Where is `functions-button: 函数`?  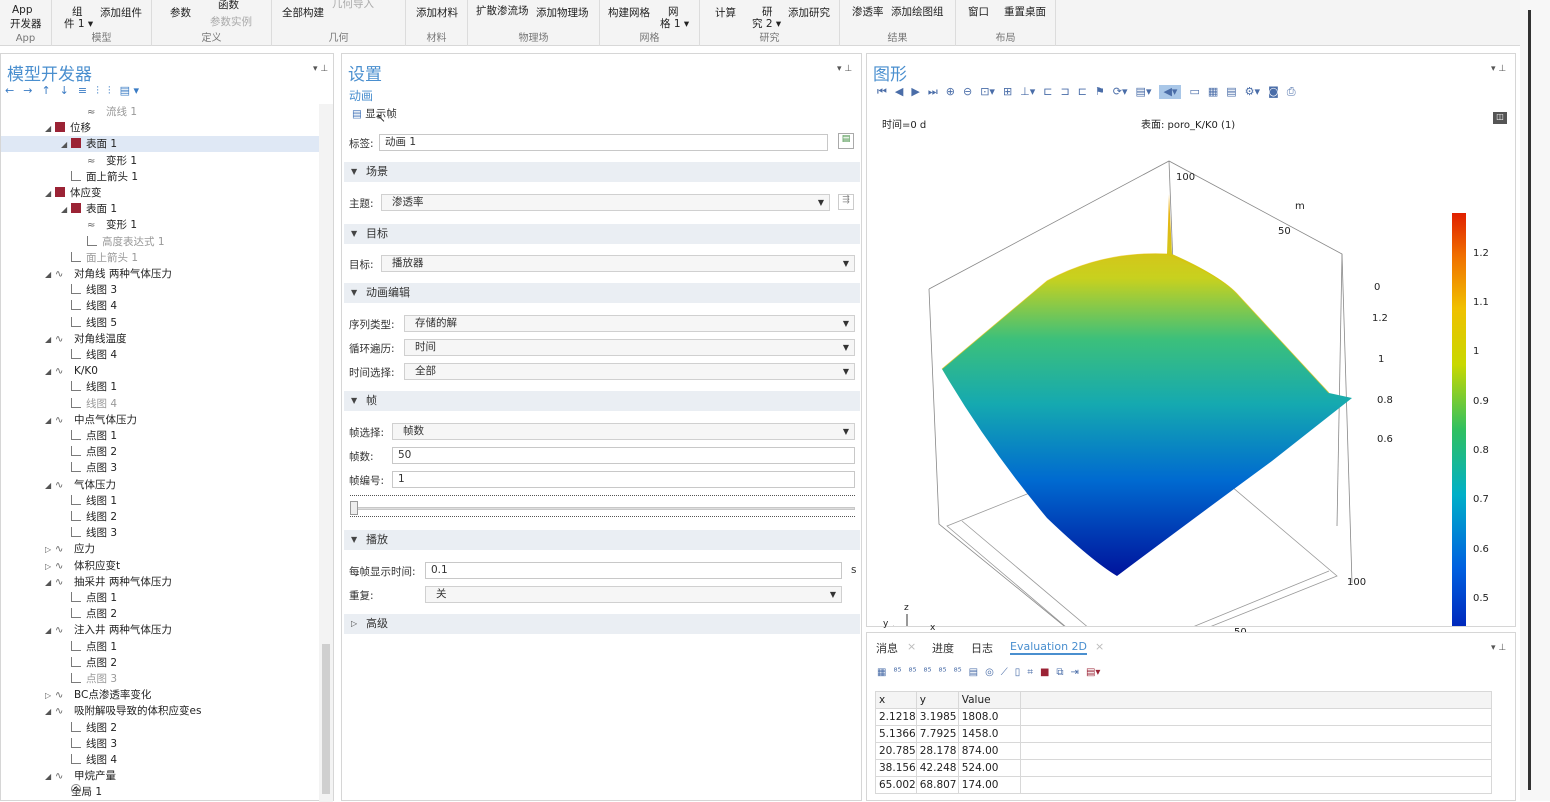
functions-button: 函数 is located at coordinates (228, 6).